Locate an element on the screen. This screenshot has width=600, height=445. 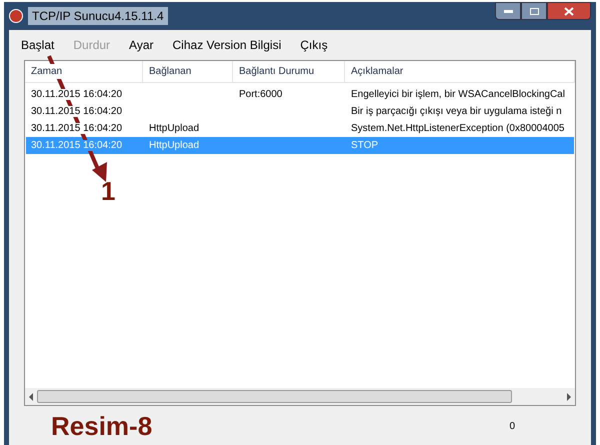
table-cell: Port:6000 is located at coordinates (260, 94).